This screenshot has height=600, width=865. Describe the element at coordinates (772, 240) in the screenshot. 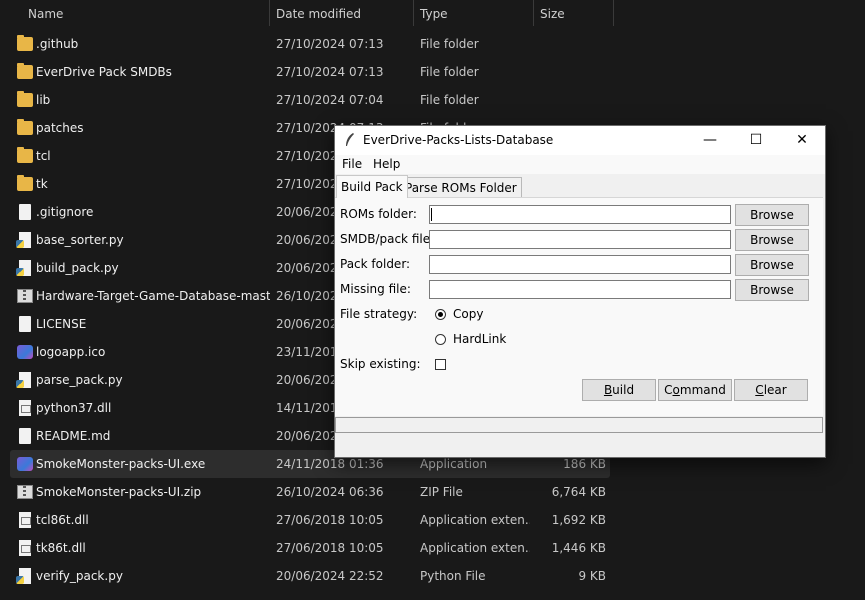

I see `smdb-browse-button: Browse` at that location.